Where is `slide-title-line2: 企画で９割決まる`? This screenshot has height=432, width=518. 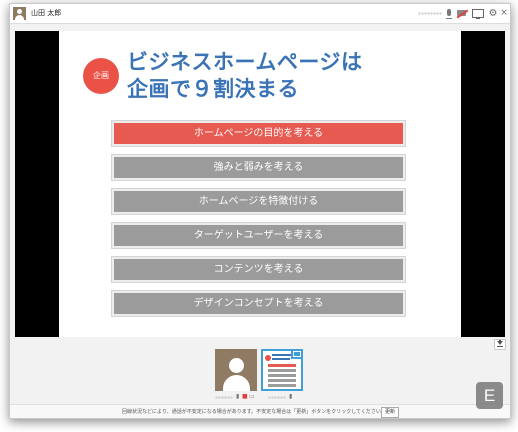
slide-title-line2: 企画で９割決まる is located at coordinates (213, 89).